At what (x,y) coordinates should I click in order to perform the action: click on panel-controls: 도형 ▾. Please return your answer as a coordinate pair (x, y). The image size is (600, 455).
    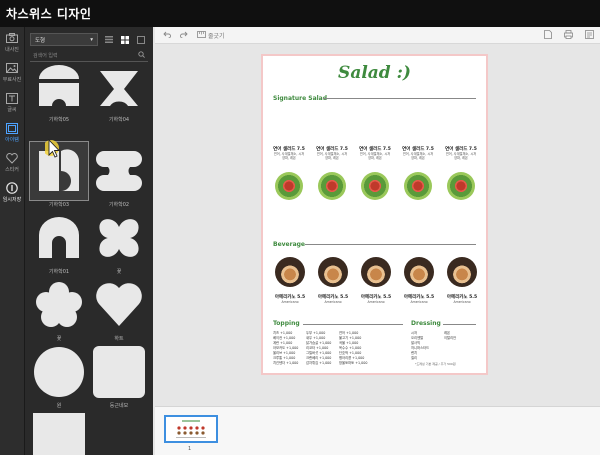
    Looking at the image, I should click on (89, 39).